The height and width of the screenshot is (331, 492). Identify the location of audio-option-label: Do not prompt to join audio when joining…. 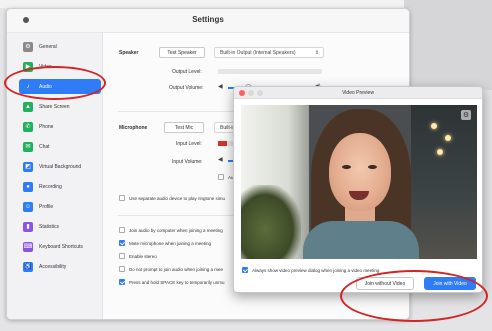
(176, 269).